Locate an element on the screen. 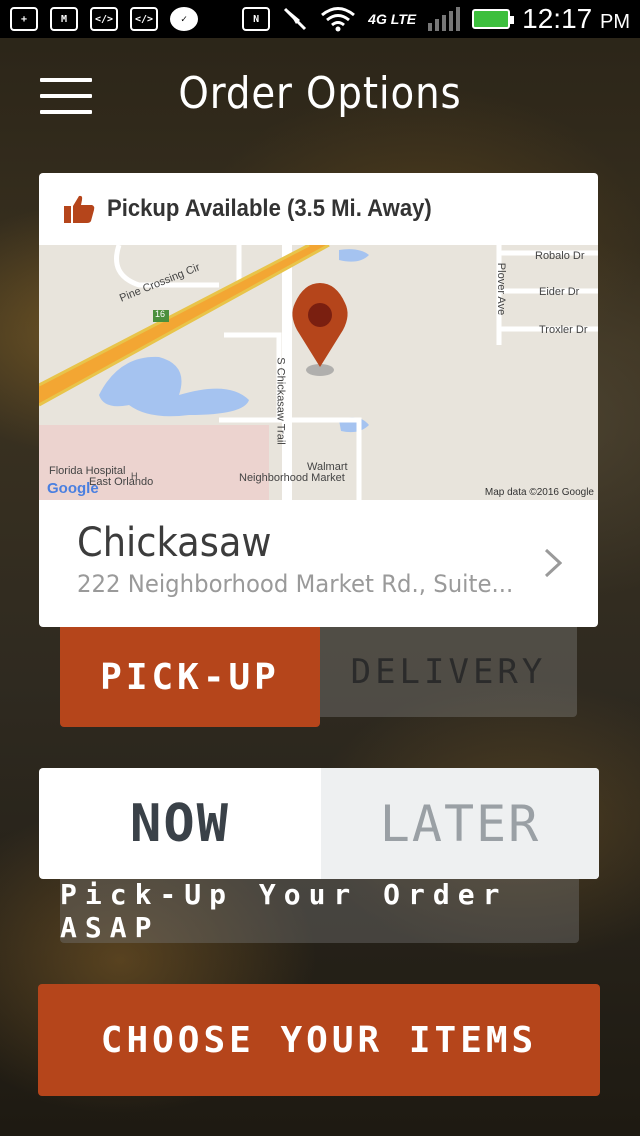 The image size is (640, 1136). wifi-icon is located at coordinates (338, 19).